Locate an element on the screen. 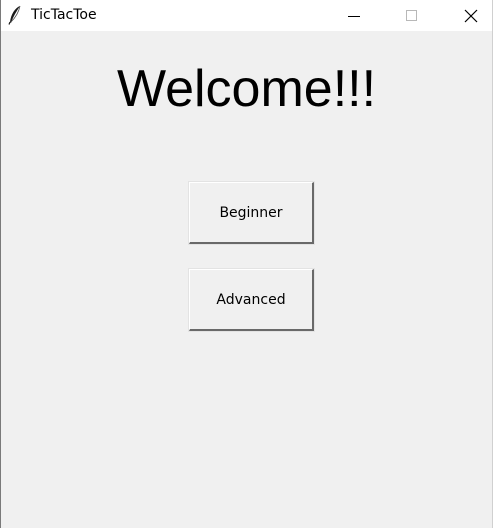 The height and width of the screenshot is (528, 493). beginner-button-label: Beginner is located at coordinates (251, 212).